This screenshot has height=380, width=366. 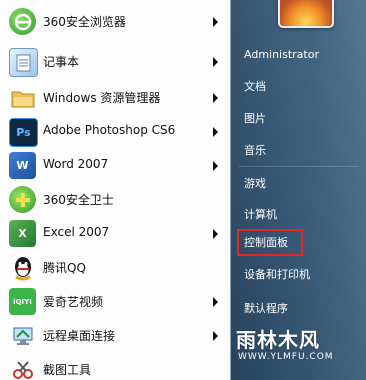 What do you see at coordinates (109, 130) in the screenshot?
I see `program-label: Adobe Photoshop CS6` at bounding box center [109, 130].